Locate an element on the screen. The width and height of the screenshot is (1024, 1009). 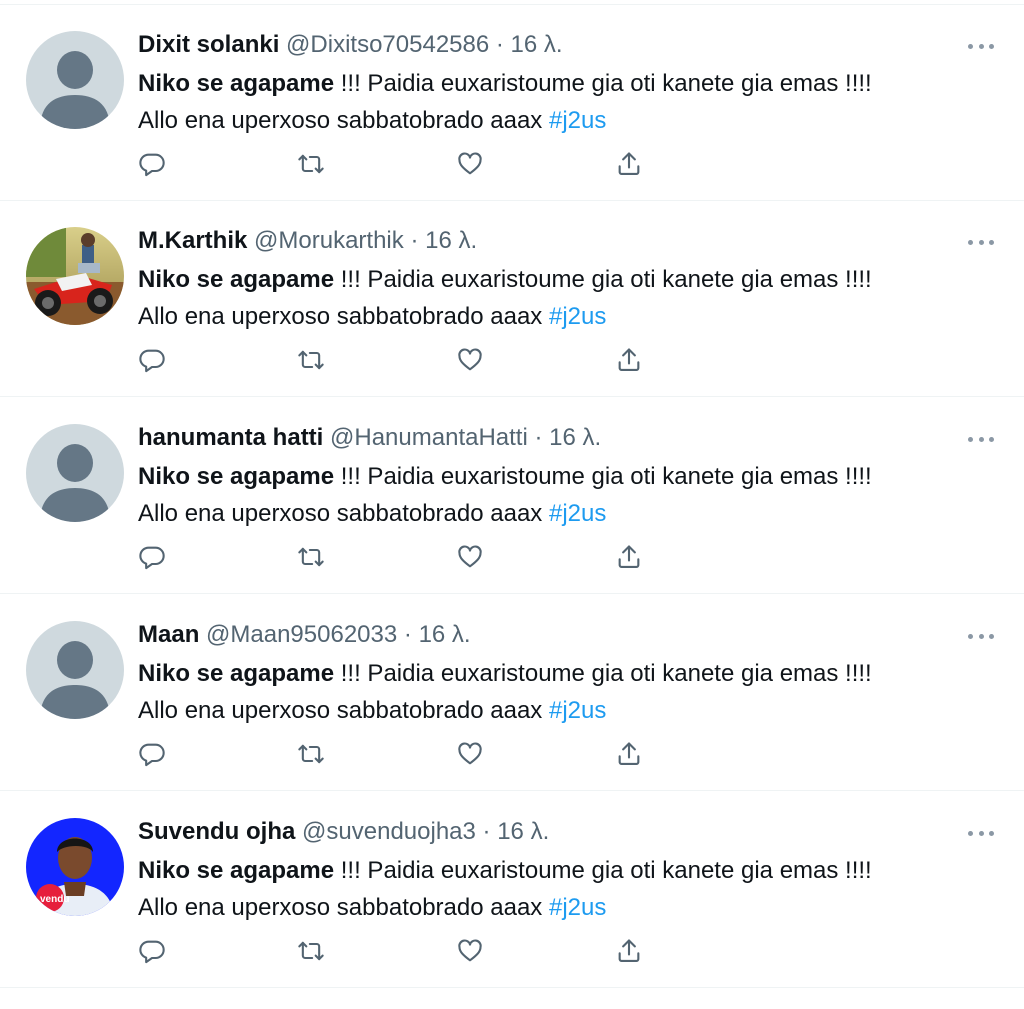
tweet-header: Maan @Maan95062033 · 16 λ. is located at coordinates (304, 635).